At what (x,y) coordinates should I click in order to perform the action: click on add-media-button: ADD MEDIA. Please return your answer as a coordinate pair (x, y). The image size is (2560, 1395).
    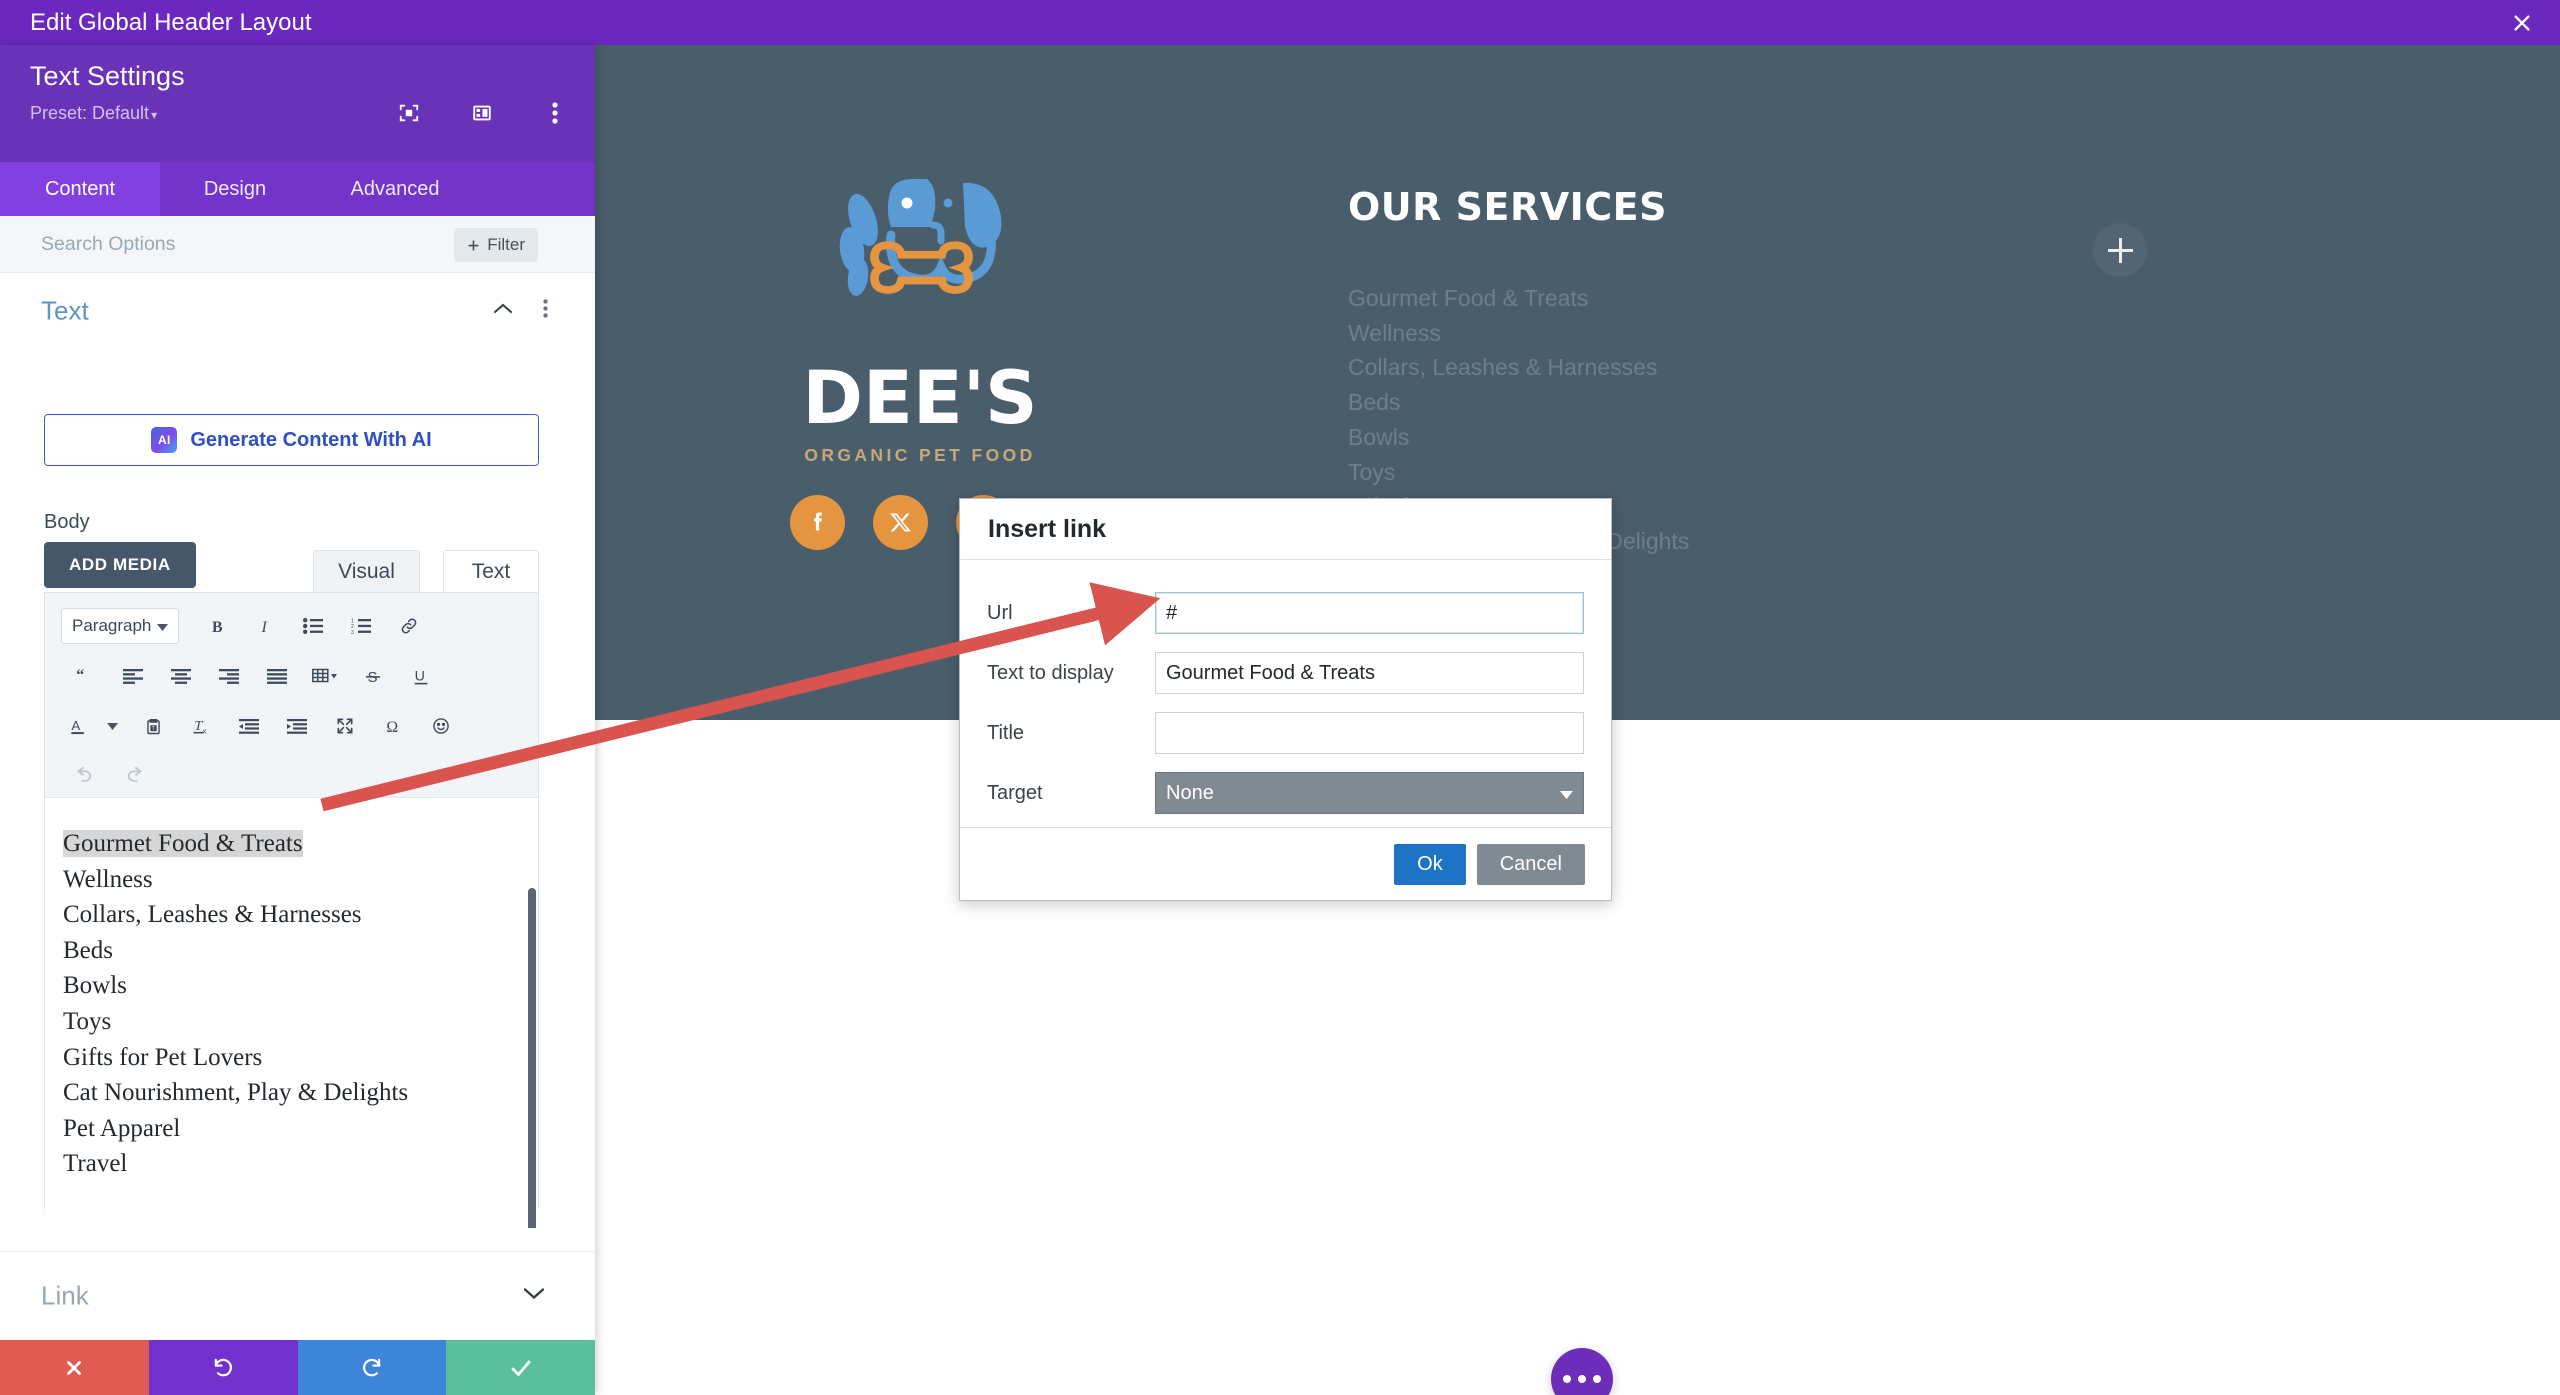
    Looking at the image, I should click on (120, 565).